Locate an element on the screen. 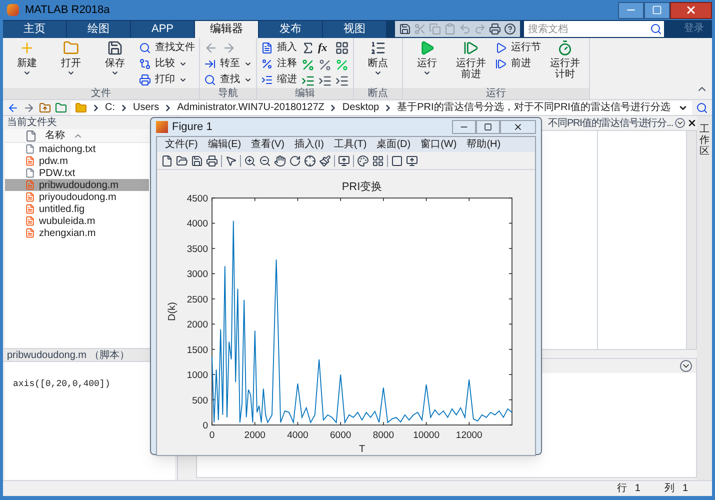 The height and width of the screenshot is (500, 715). ribbon-tab: 视图 is located at coordinates (354, 29).